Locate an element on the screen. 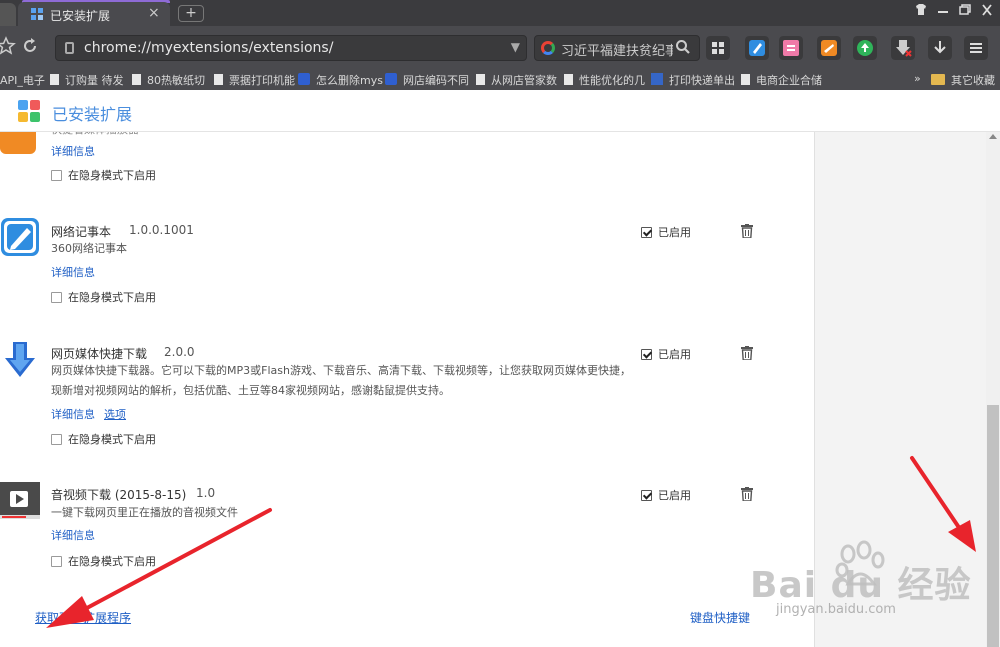 This screenshot has width=1000, height=647. tab-close-icon: × is located at coordinates (154, 13).